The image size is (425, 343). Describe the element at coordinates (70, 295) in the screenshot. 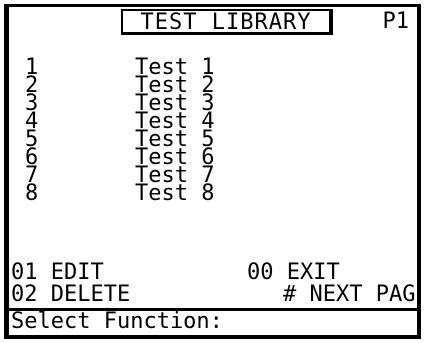

I see `delete-option: 02 DELETE` at that location.